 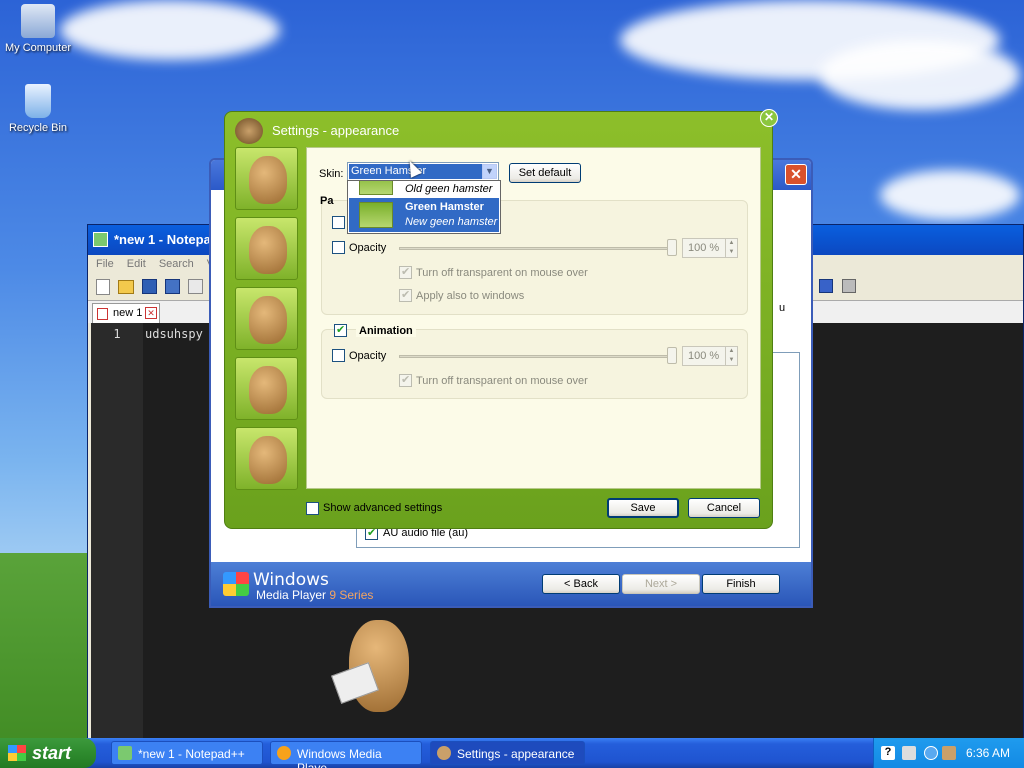 What do you see at coordinates (191, 754) in the screenshot?
I see `taskbar-item-label: *new 1 - Notepad++` at bounding box center [191, 754].